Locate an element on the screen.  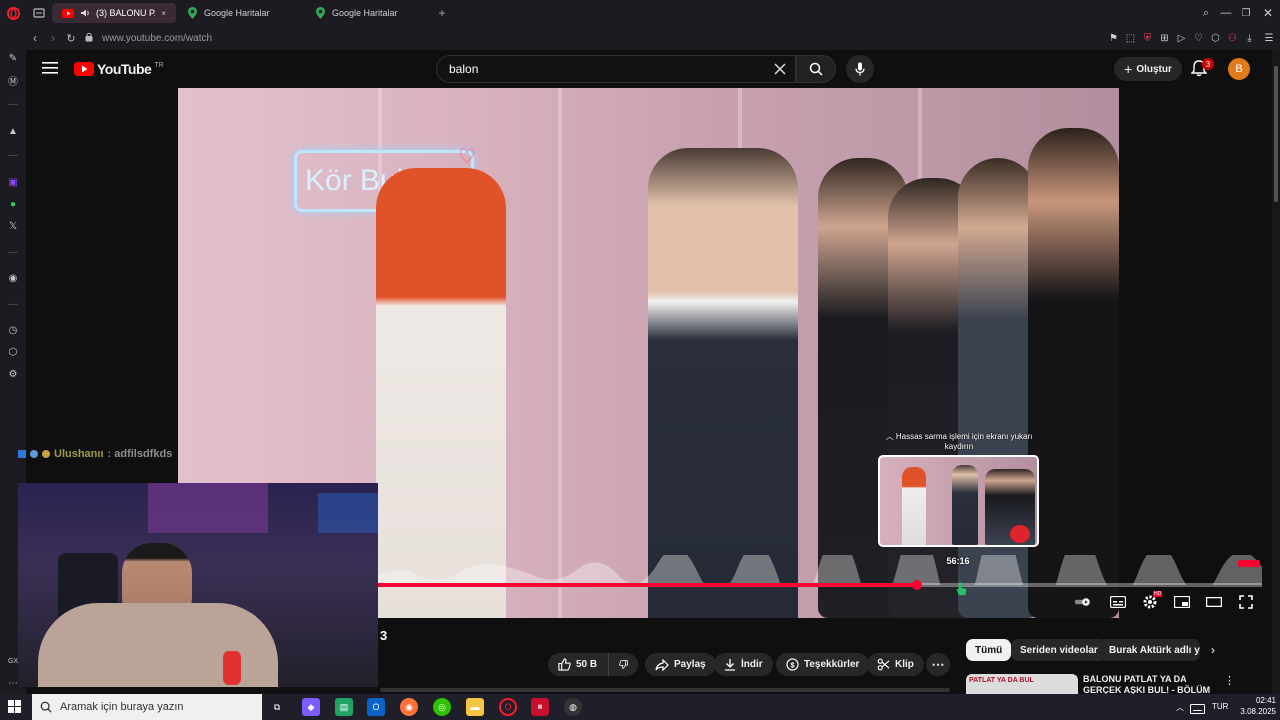
history-icon: ◷ is located at coordinates (13, 330).